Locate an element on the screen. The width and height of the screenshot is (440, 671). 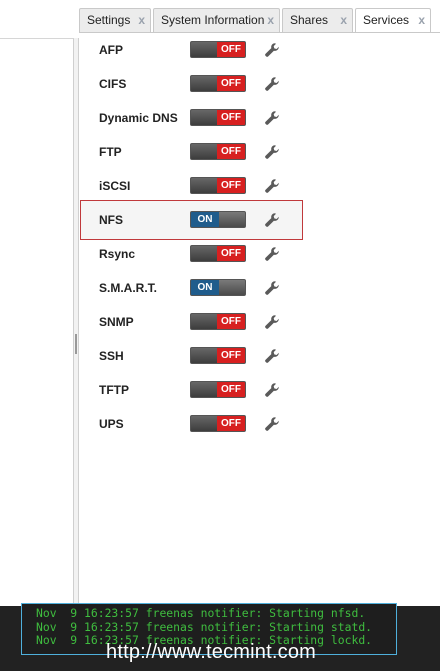
tab-label: Shares is located at coordinates (309, 20).